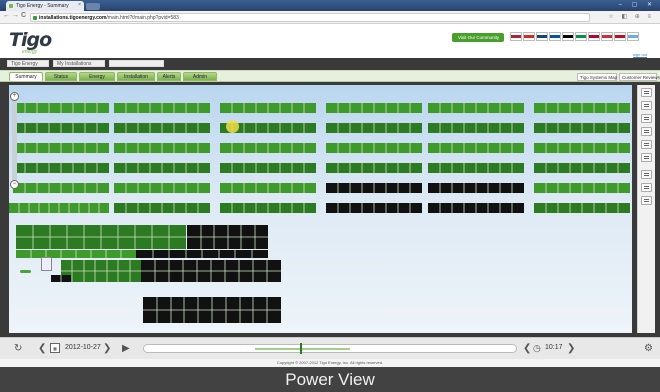  Describe the element at coordinates (631, 16) in the screenshot. I see `browser-toolbar-icons: ☆ ◧ ⊕ ≡` at that location.